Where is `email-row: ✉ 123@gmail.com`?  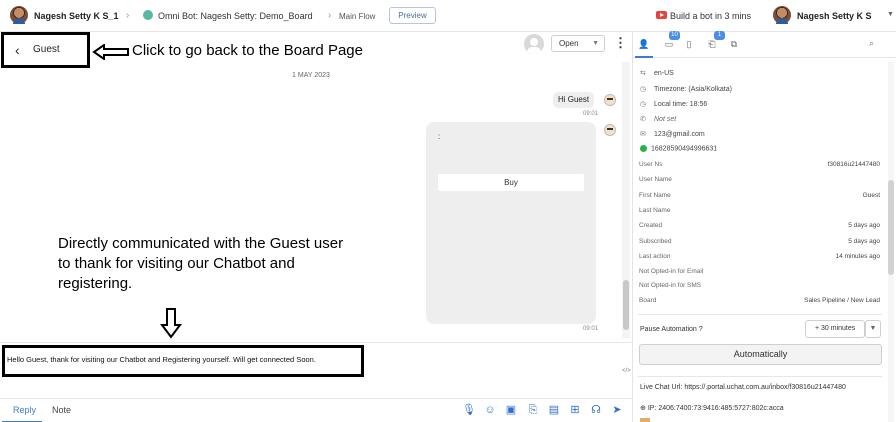 email-row: ✉ 123@gmail.com is located at coordinates (672, 134).